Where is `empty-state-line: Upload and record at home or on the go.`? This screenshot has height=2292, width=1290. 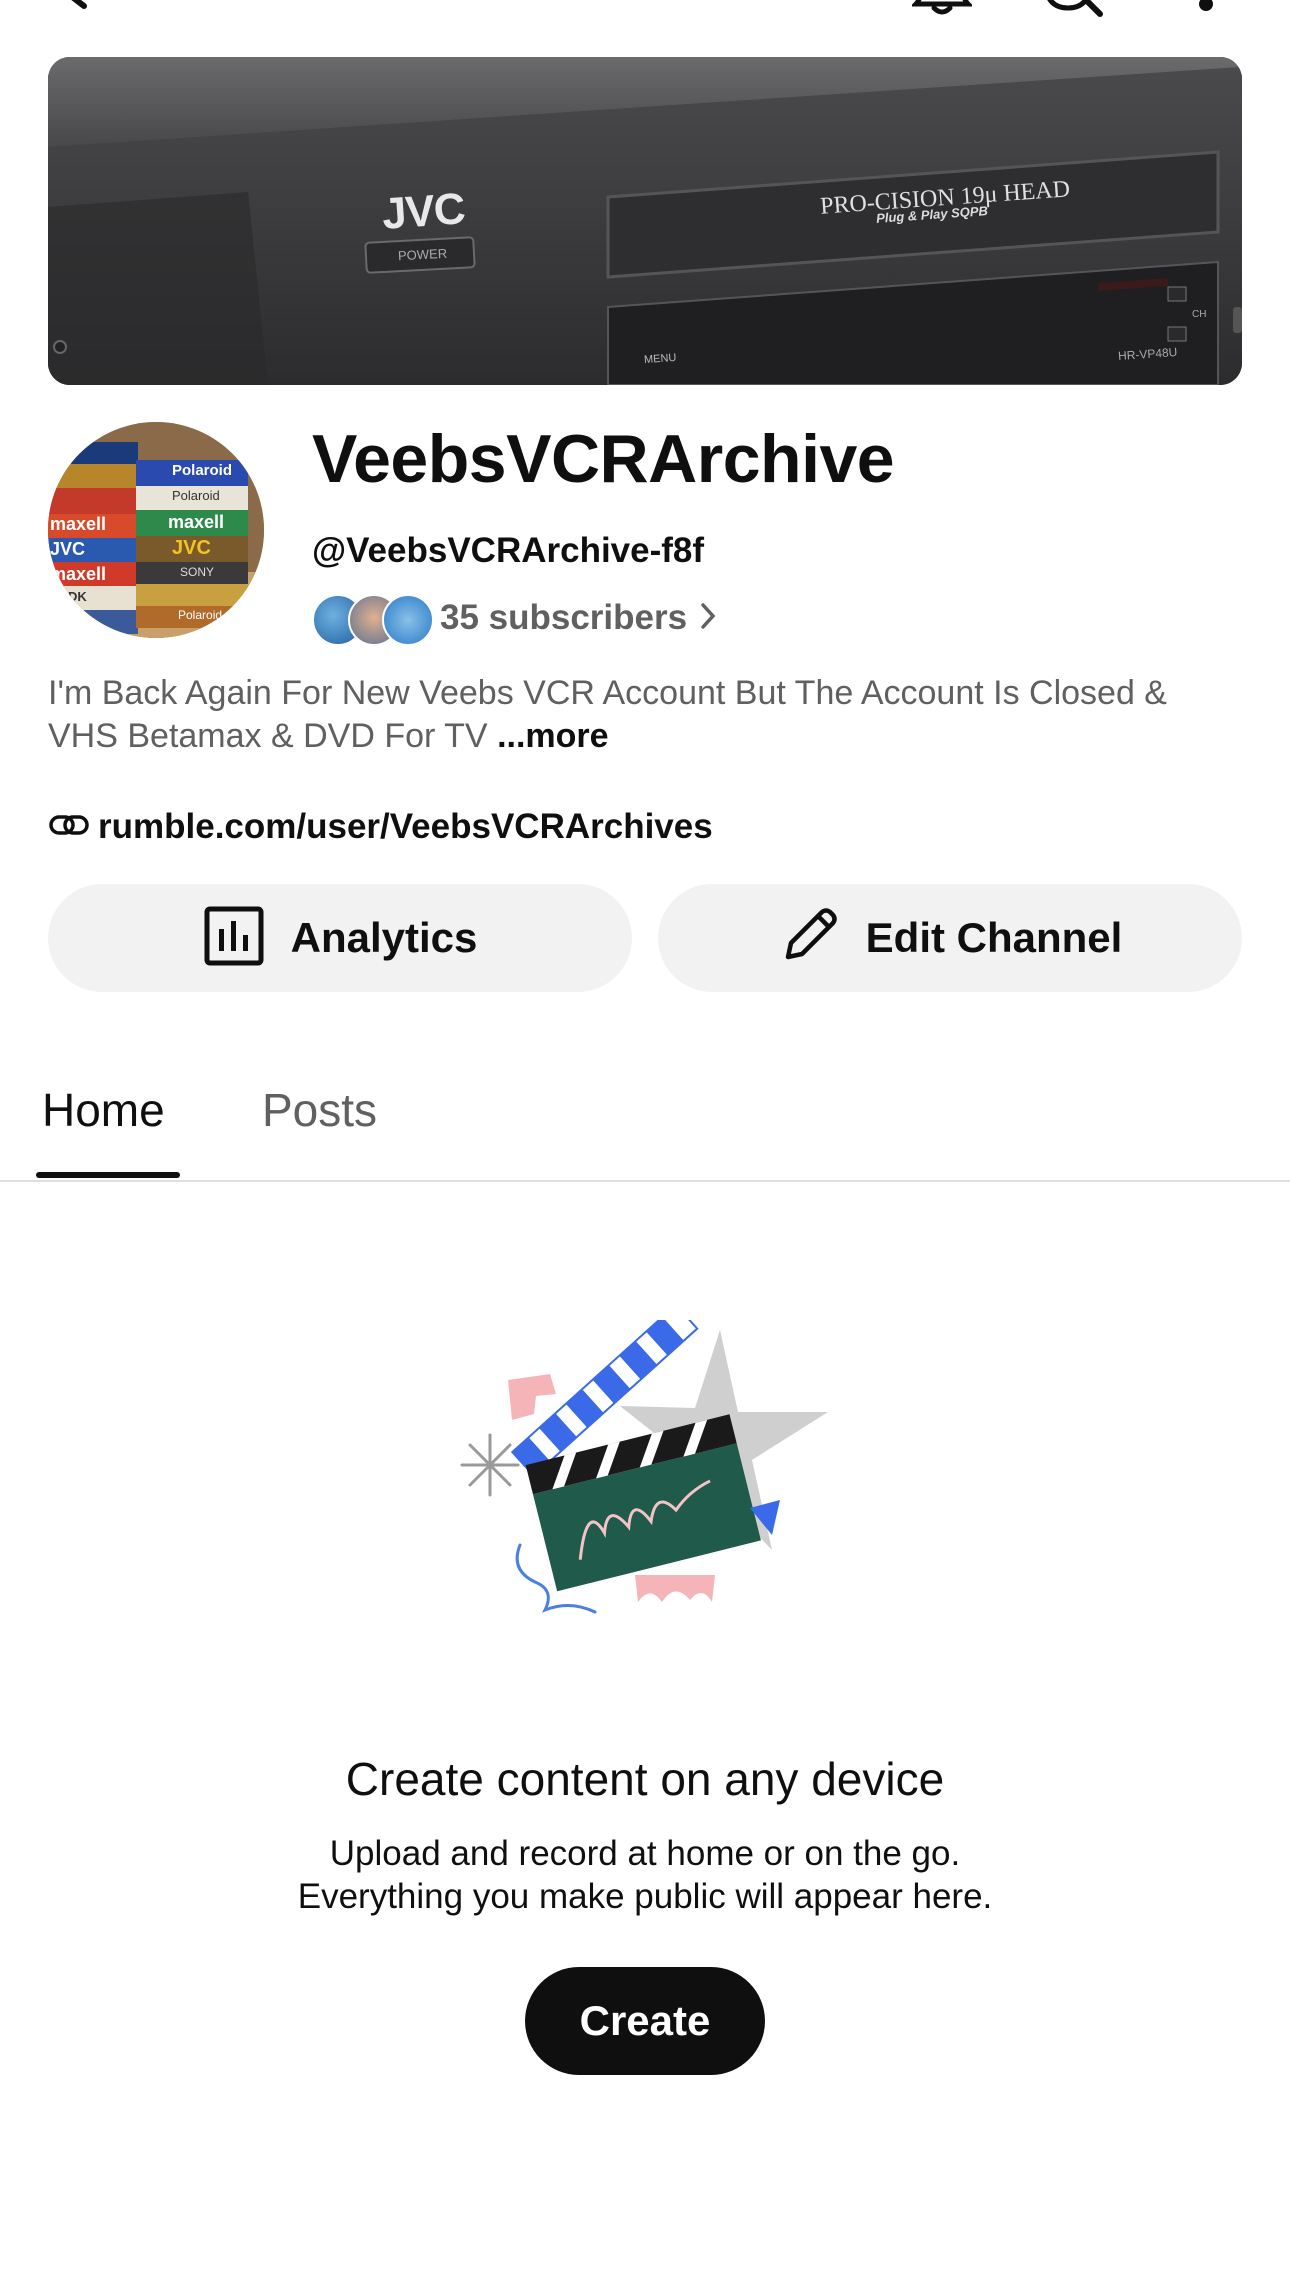 empty-state-line: Upload and record at home or on the go. is located at coordinates (645, 1853).